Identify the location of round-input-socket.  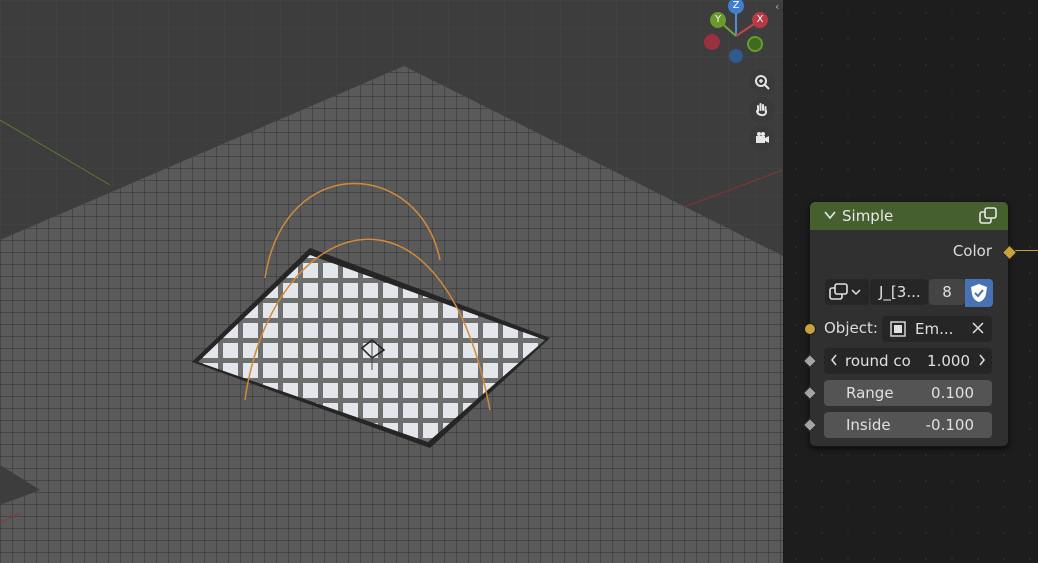
(810, 361).